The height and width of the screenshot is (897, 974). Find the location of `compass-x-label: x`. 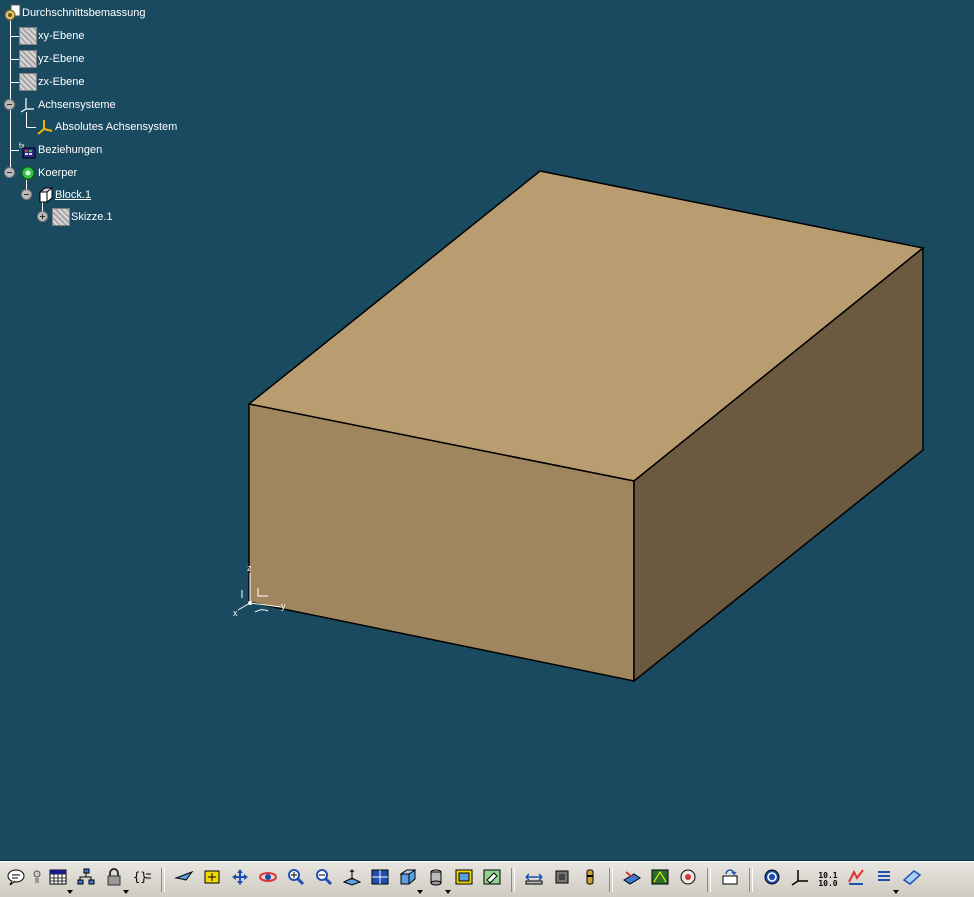

compass-x-label: x is located at coordinates (235, 613).